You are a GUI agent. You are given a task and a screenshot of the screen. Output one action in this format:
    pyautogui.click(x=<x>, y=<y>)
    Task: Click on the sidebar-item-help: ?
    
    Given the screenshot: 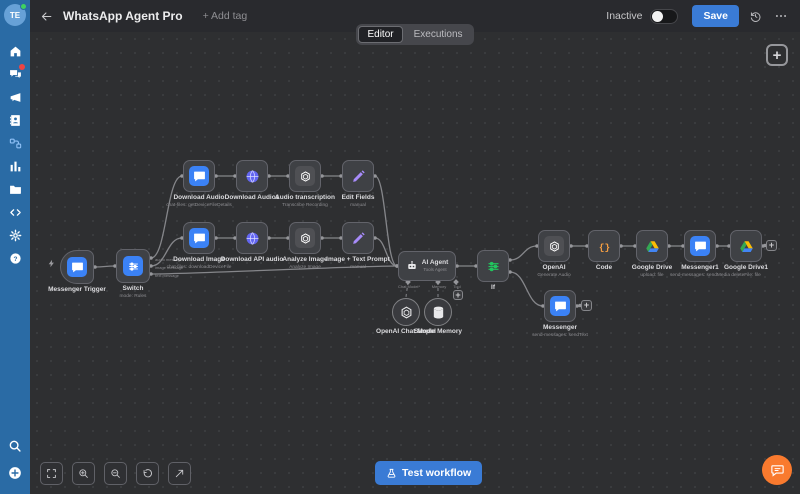 What is the action you would take?
    pyautogui.click(x=15, y=258)
    